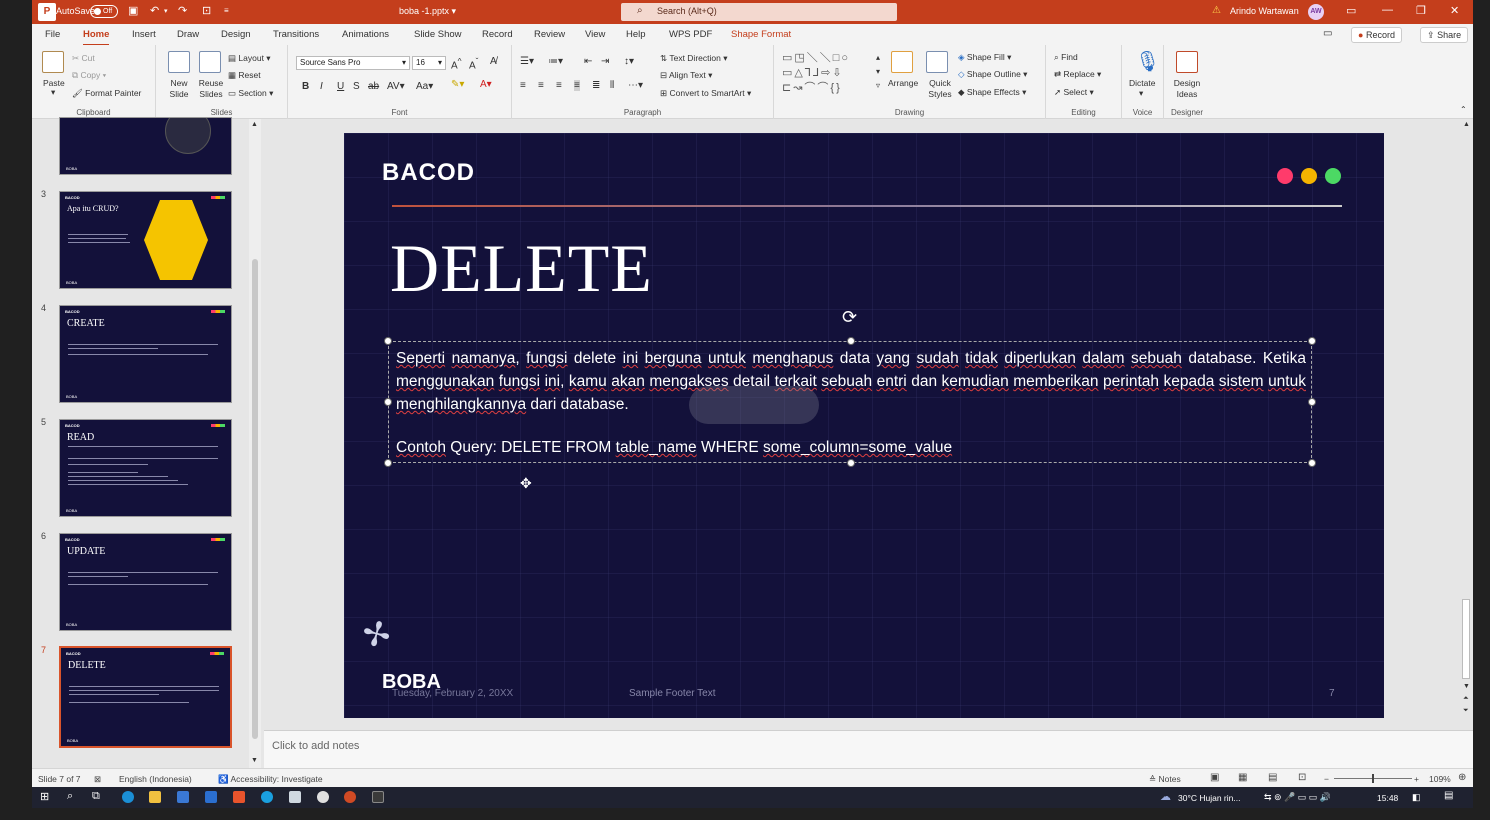 The image size is (1490, 820). What do you see at coordinates (595, 34) in the screenshot?
I see `tab-view: View` at bounding box center [595, 34].